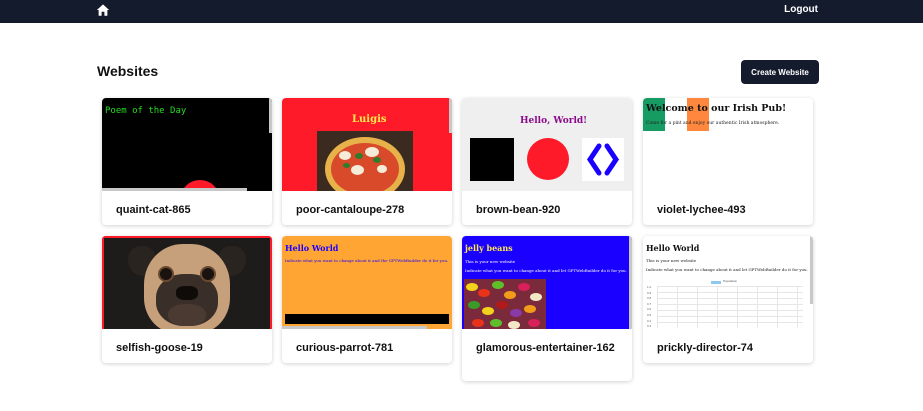  Describe the element at coordinates (649, 309) in the screenshot. I see `chart-tick-label: 0.6` at that location.